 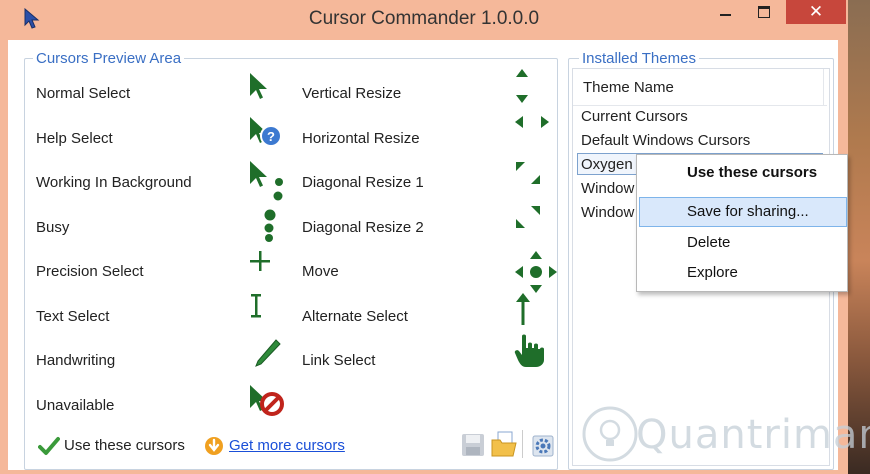 I want to click on menu-item-explore: Explore, so click(x=742, y=273).